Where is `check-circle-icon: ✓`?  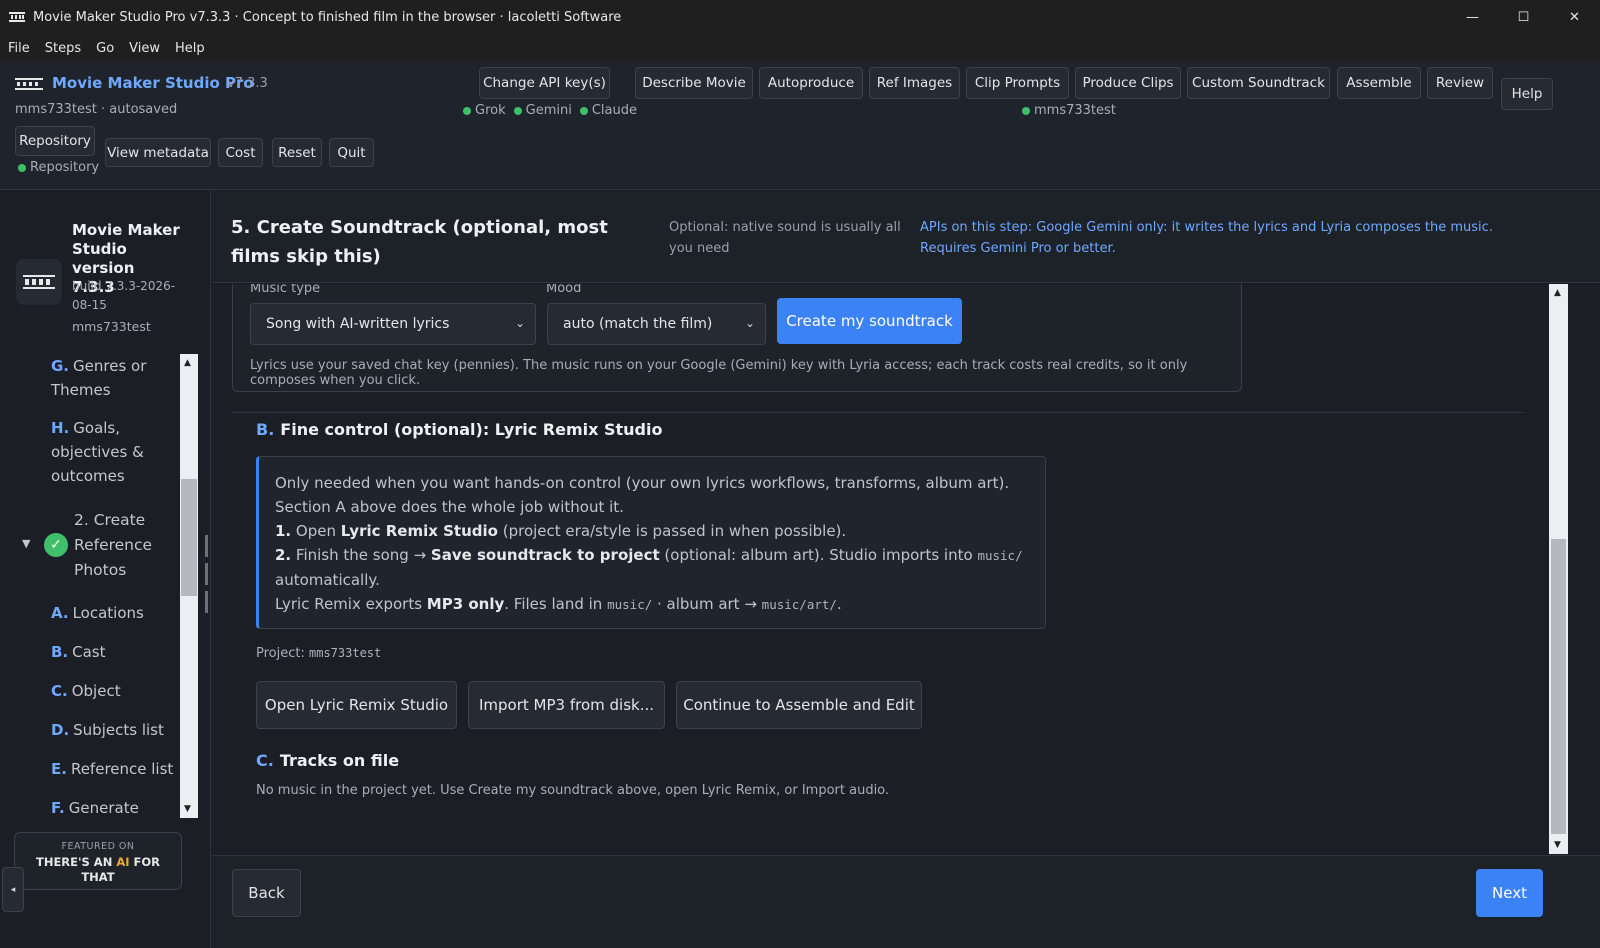
check-circle-icon: ✓ is located at coordinates (56, 545).